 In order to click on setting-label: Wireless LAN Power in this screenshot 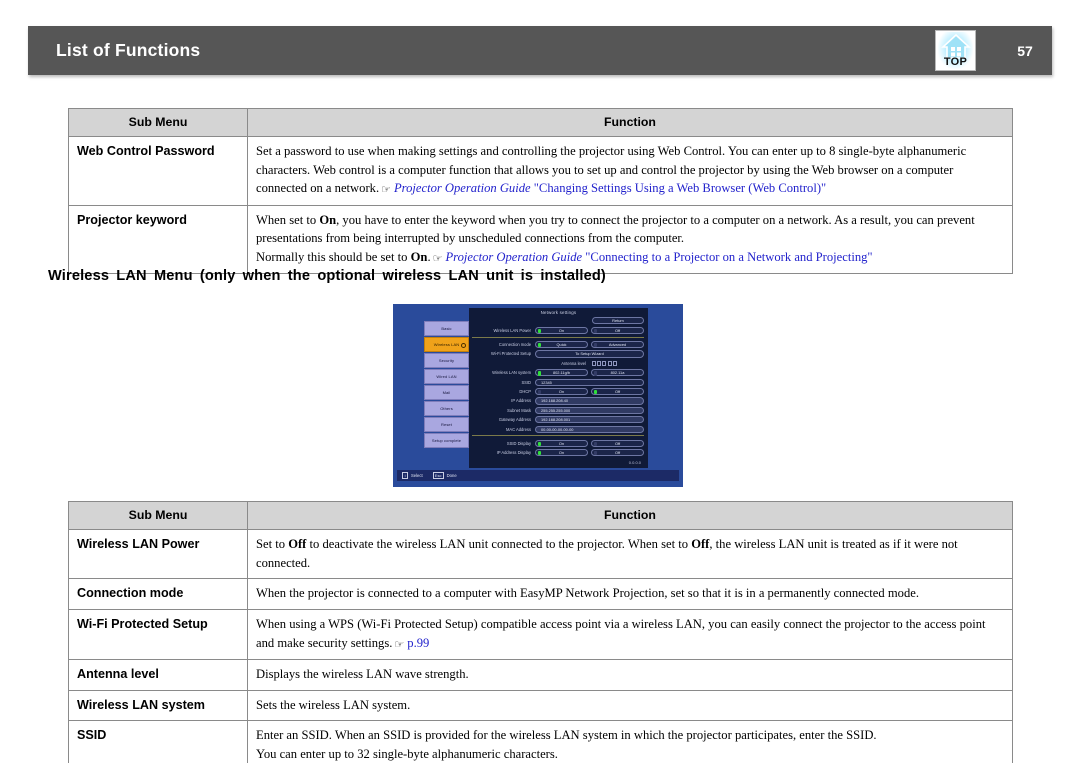, I will do `click(512, 330)`.